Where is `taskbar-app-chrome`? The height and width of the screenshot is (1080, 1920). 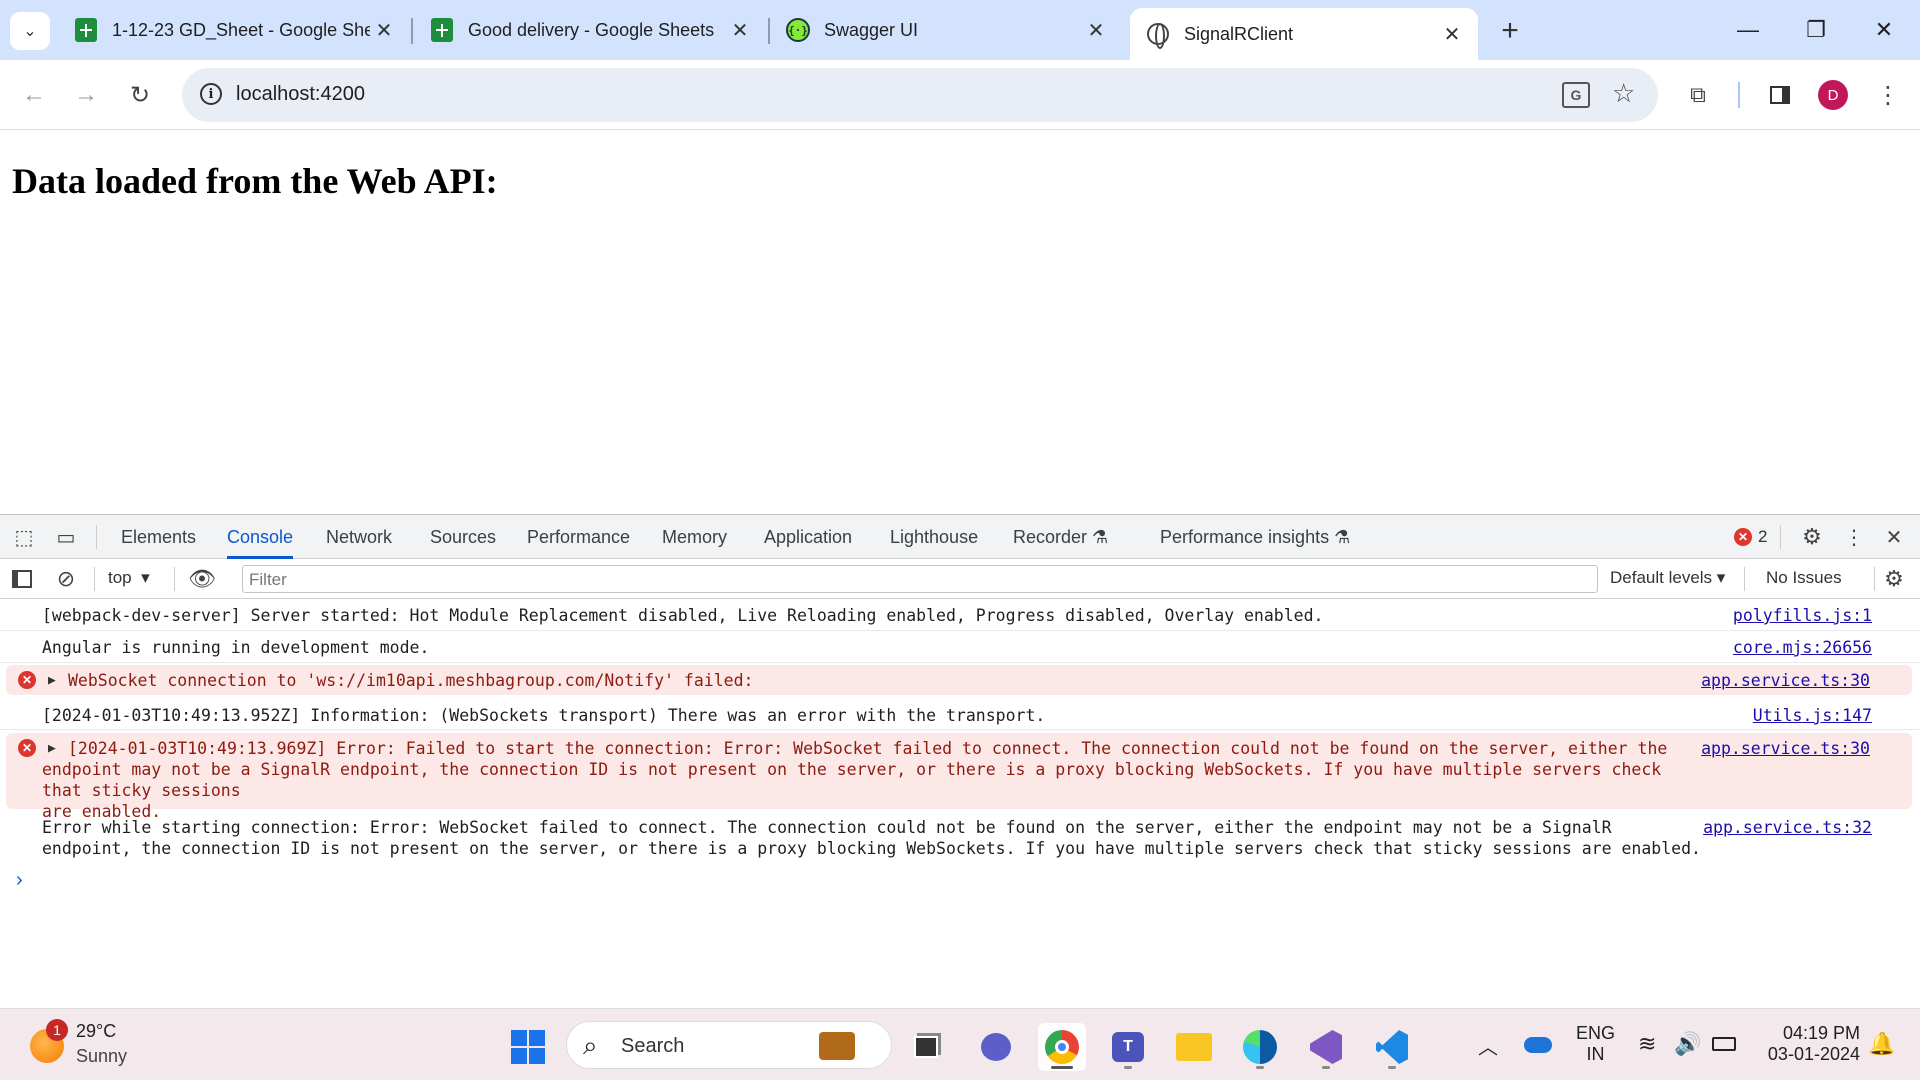
taskbar-app-chrome is located at coordinates (1062, 1047).